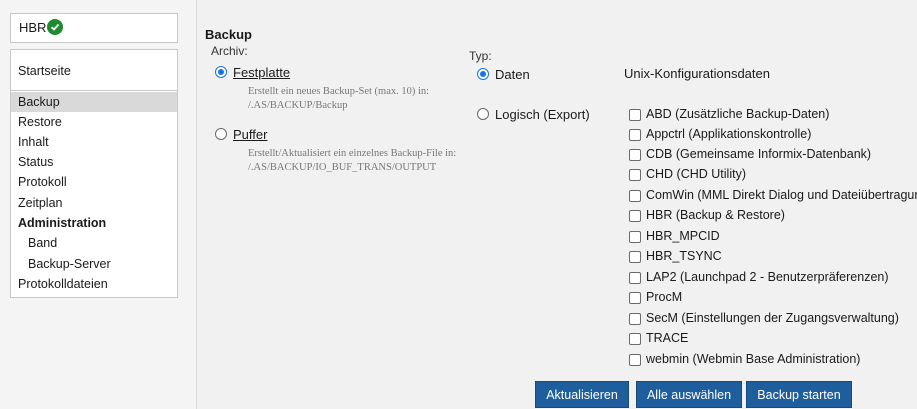 The height and width of the screenshot is (409, 917). Describe the element at coordinates (684, 256) in the screenshot. I see `checkbox-label: HBR_TSYNC` at that location.